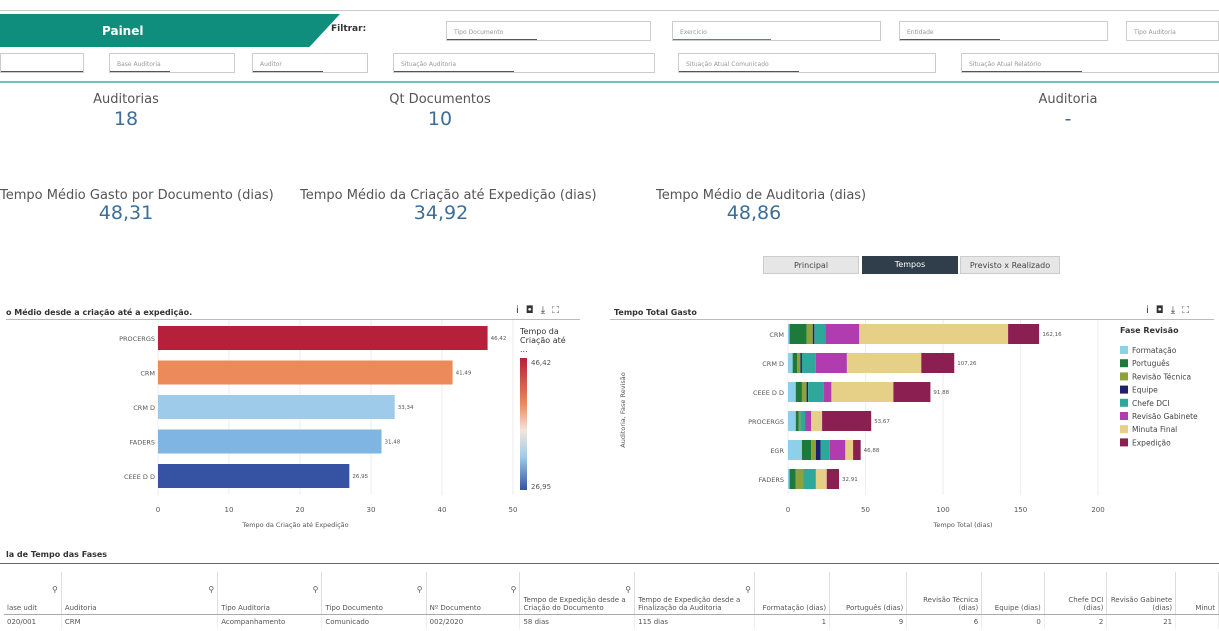  Describe the element at coordinates (1161, 376) in the screenshot. I see `legend-item: Revisão Técnica` at that location.